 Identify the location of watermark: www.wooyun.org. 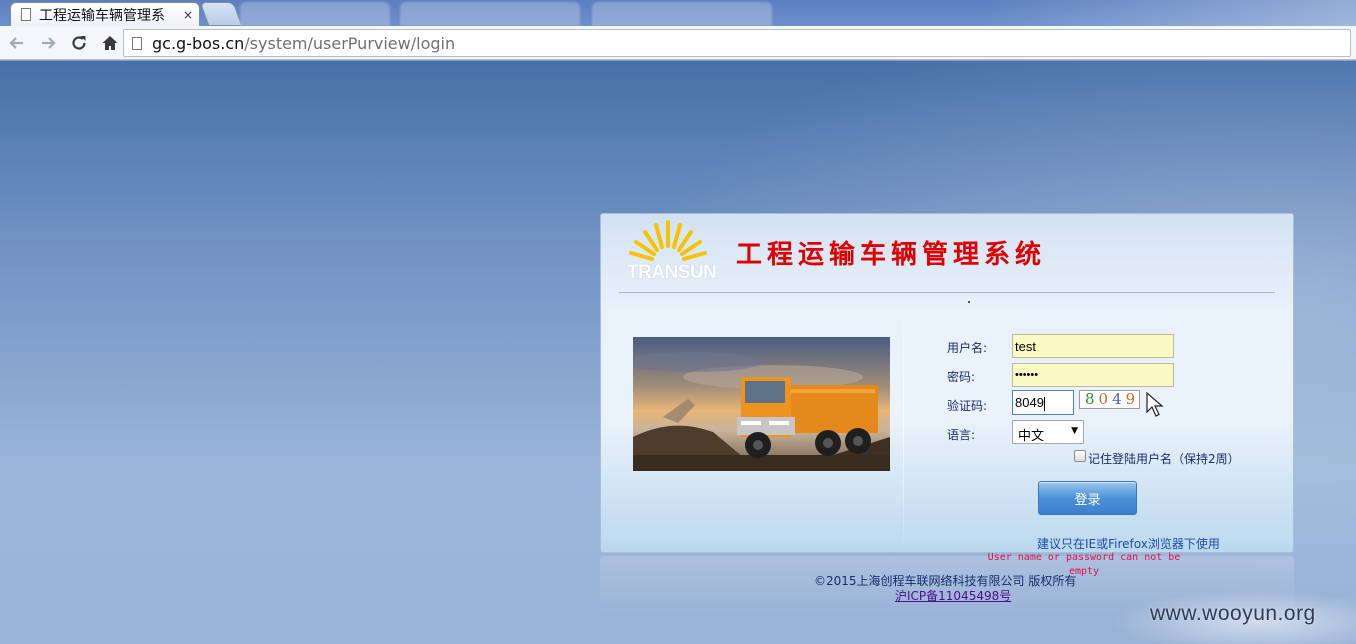
(1233, 613).